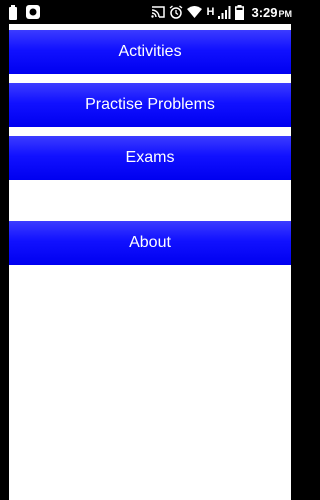 This screenshot has width=320, height=500. What do you see at coordinates (210, 12) in the screenshot?
I see `network-type-label: H` at bounding box center [210, 12].